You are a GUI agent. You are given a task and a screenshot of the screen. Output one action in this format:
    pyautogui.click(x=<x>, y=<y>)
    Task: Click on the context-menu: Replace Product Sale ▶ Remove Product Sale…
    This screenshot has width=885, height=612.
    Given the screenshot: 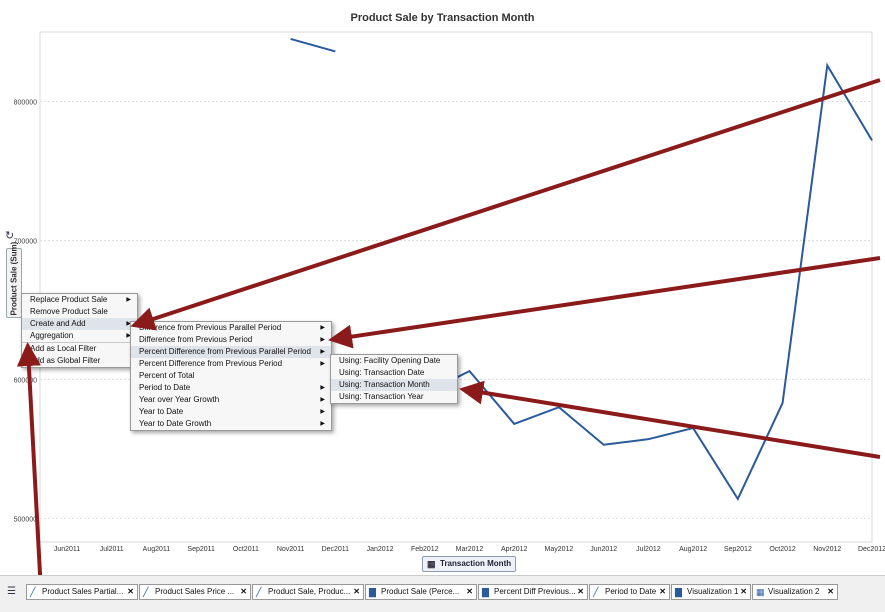 What is the action you would take?
    pyautogui.click(x=79, y=330)
    